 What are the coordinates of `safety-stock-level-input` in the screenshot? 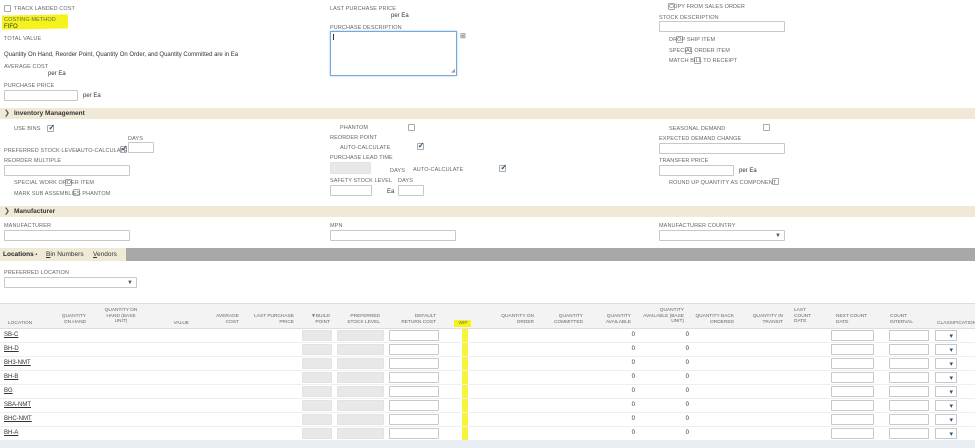 It's located at (351, 190).